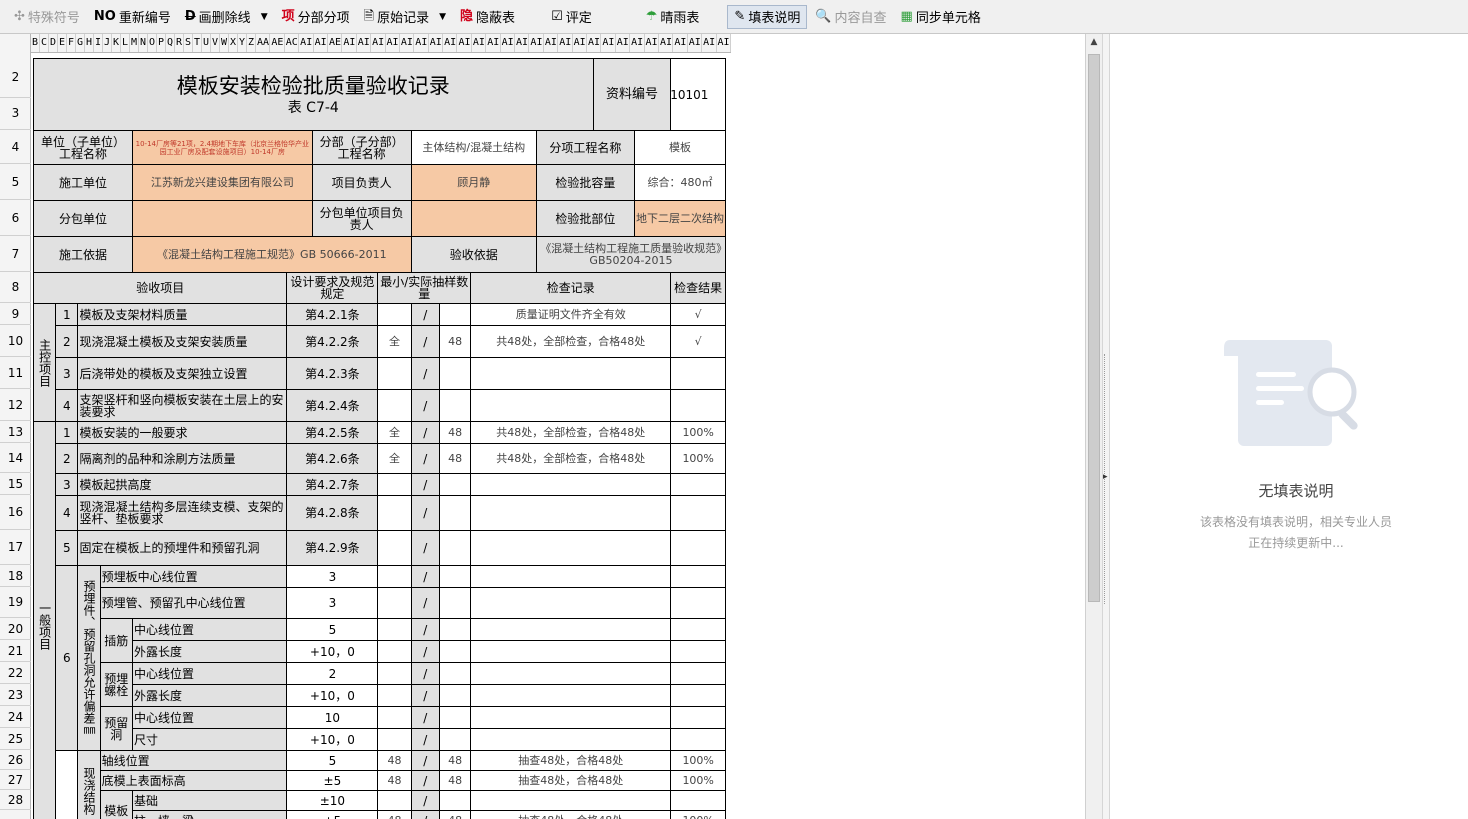  What do you see at coordinates (47, 17) in the screenshot?
I see `special-symbol-button: ✣ 特殊符号` at bounding box center [47, 17].